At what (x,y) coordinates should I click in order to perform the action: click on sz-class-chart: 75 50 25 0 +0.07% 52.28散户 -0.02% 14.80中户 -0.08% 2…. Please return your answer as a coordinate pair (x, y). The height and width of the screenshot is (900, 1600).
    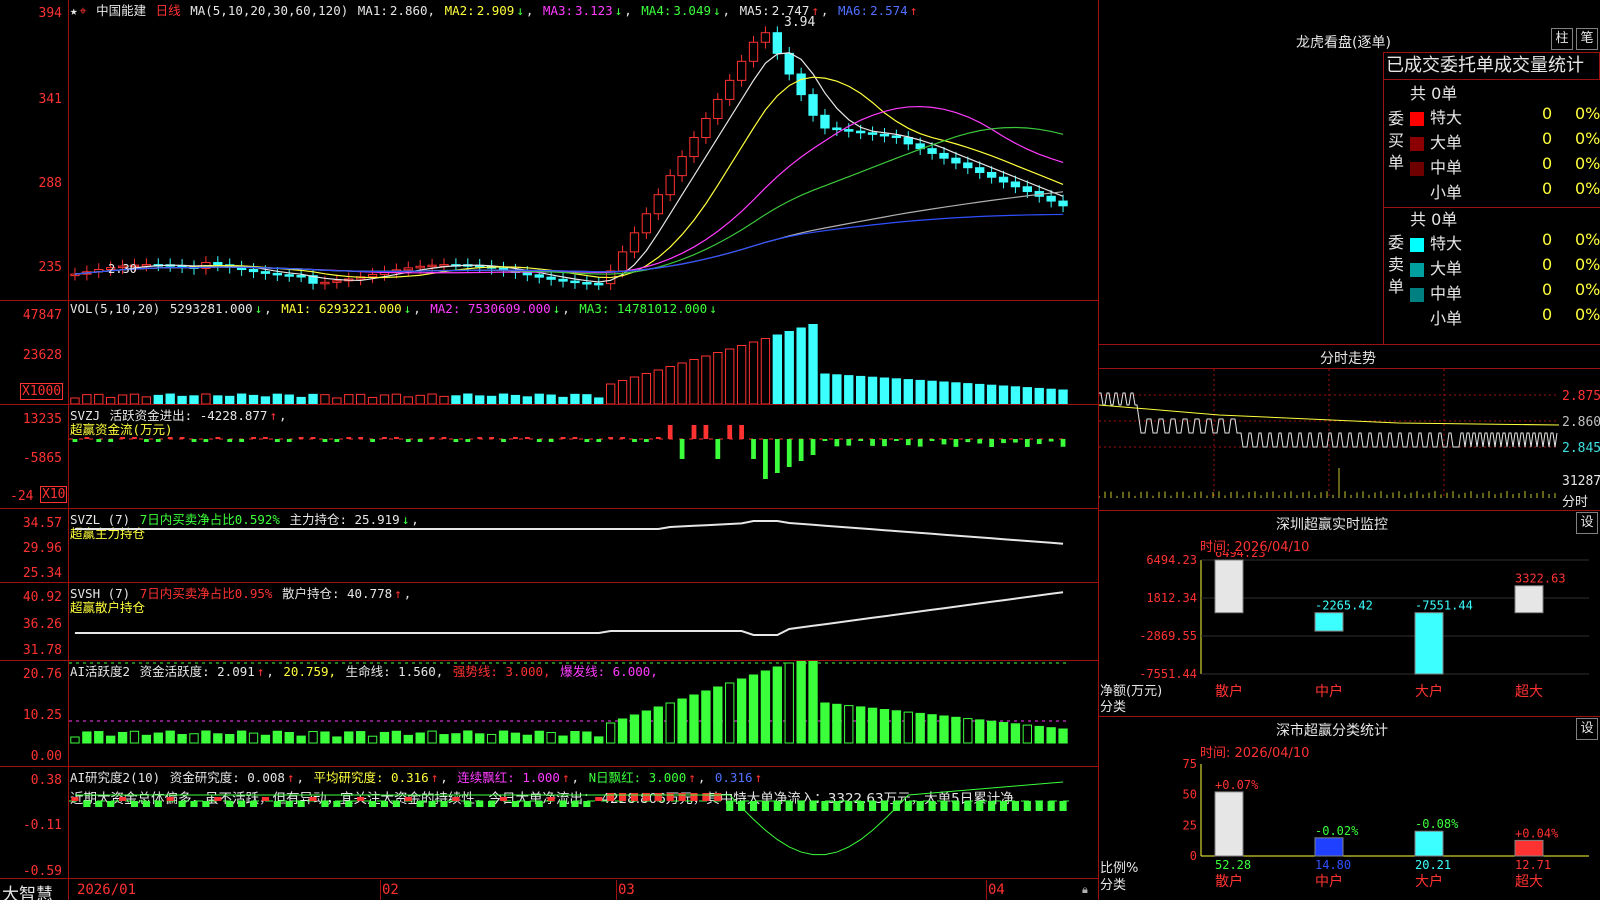
    Looking at the image, I should click on (1349, 828).